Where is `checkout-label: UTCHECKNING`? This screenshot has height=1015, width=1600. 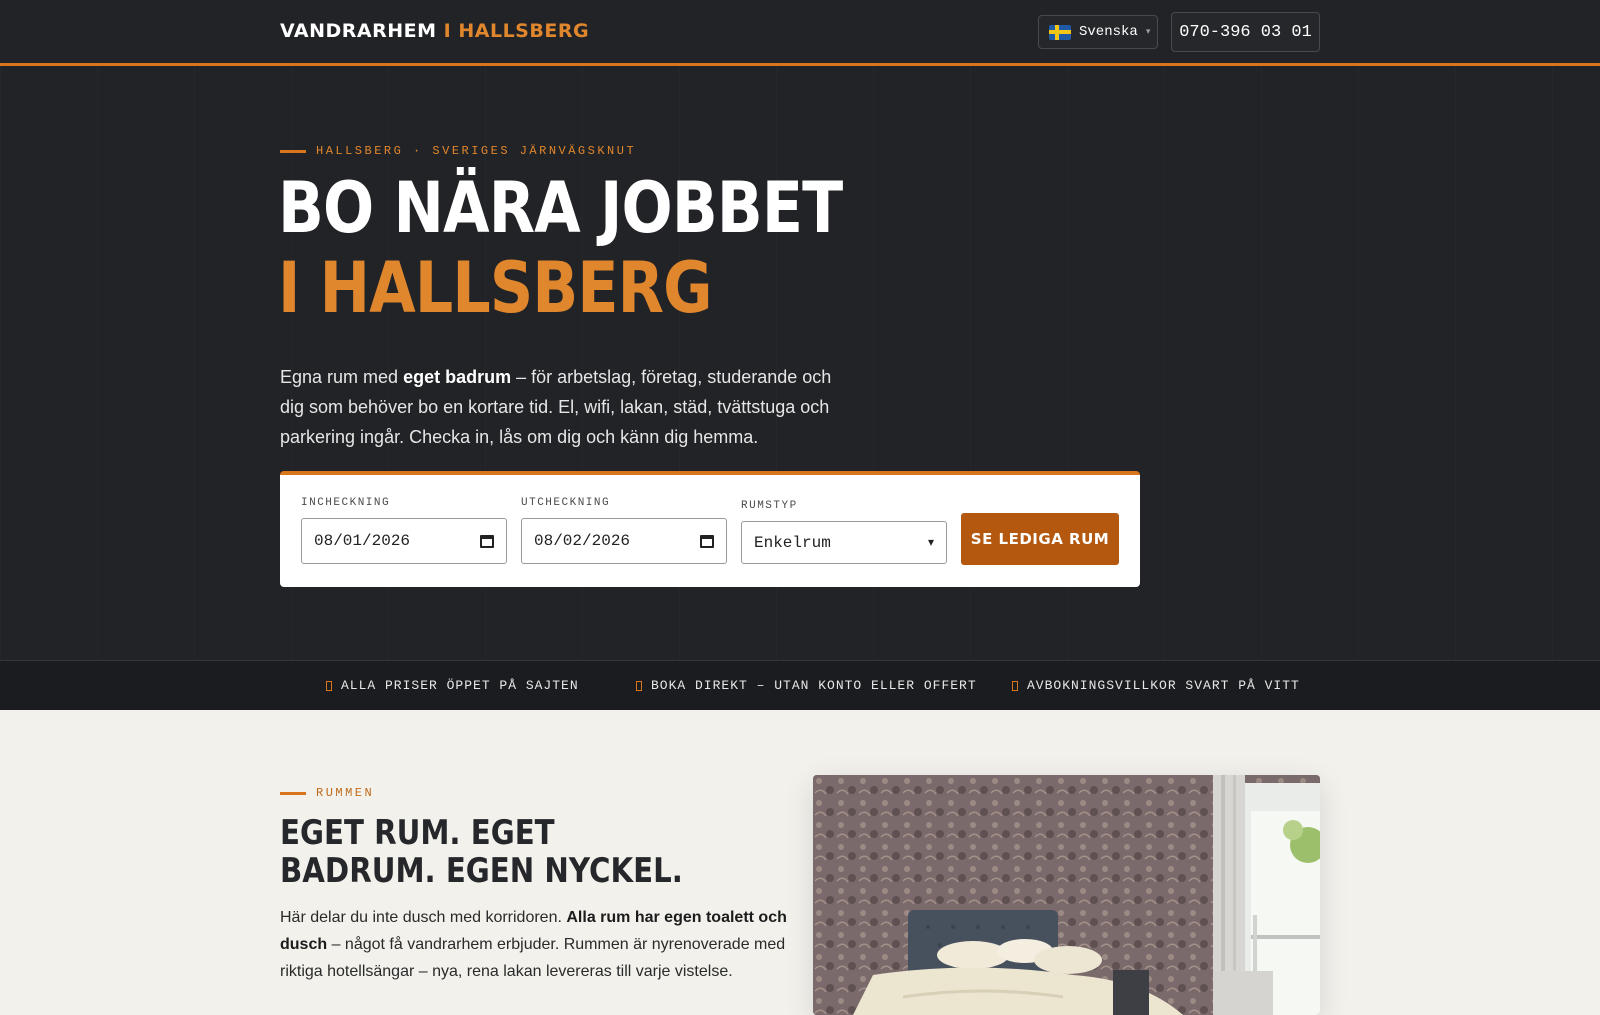
checkout-label: UTCHECKNING is located at coordinates (566, 503).